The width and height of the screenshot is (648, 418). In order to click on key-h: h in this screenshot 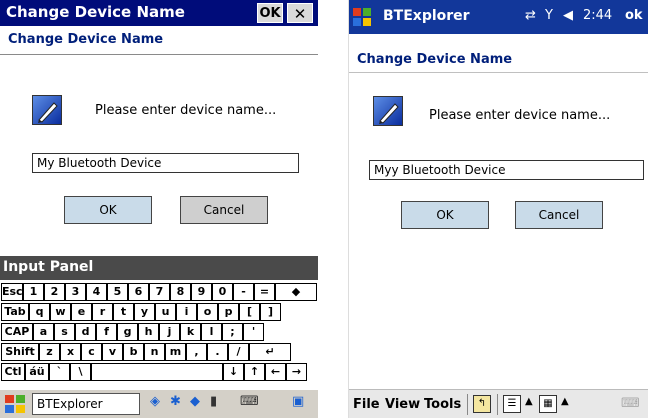, I will do `click(148, 332)`.